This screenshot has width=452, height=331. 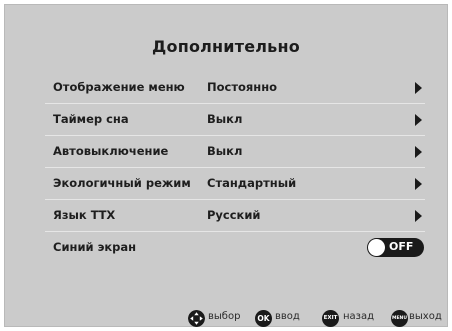 What do you see at coordinates (425, 316) in the screenshot?
I see `hint-label: выход` at bounding box center [425, 316].